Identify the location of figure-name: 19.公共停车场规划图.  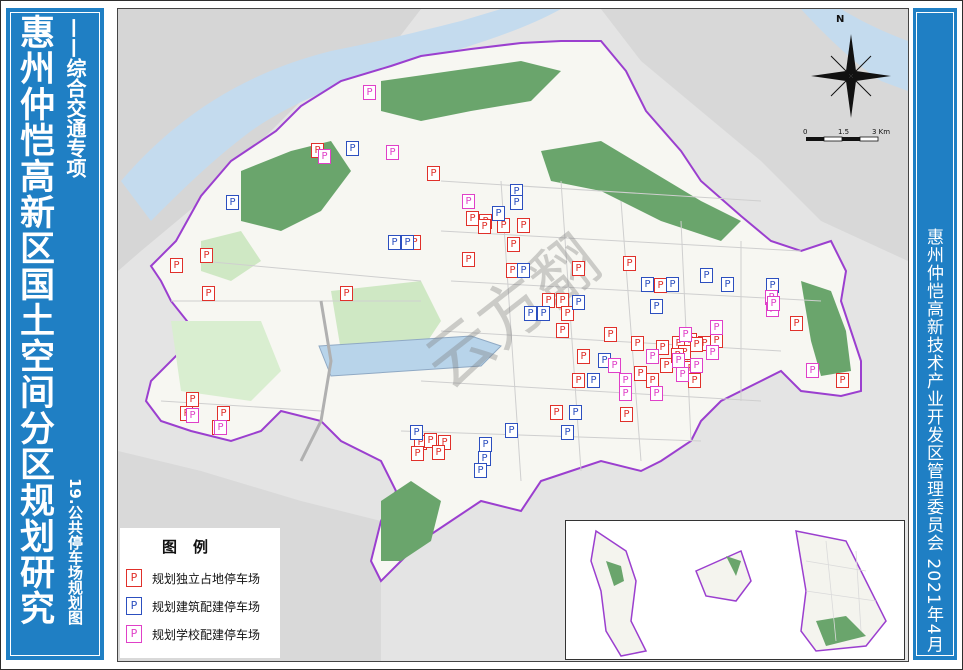
(75, 551).